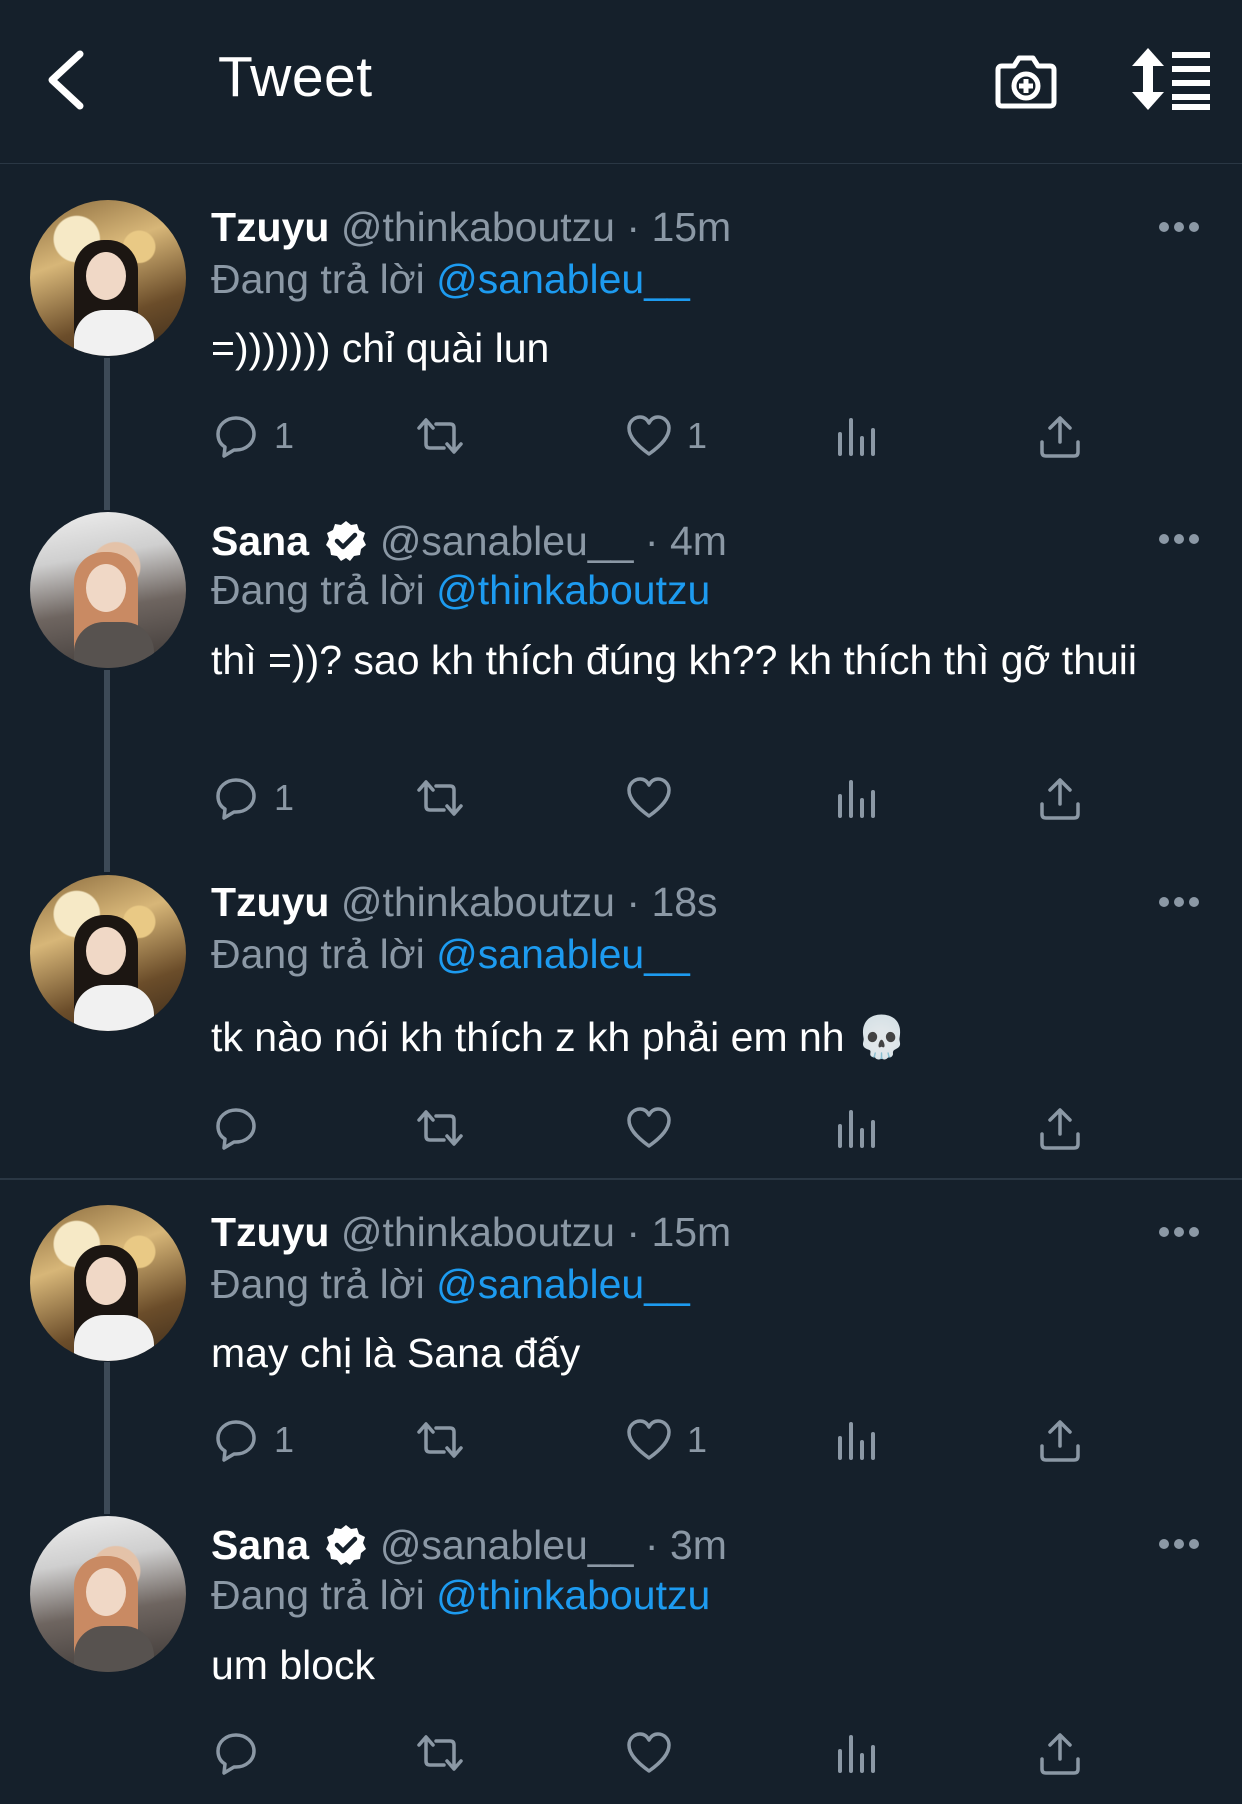 The image size is (1242, 1804). I want to click on tweet-time: 3m, so click(698, 1545).